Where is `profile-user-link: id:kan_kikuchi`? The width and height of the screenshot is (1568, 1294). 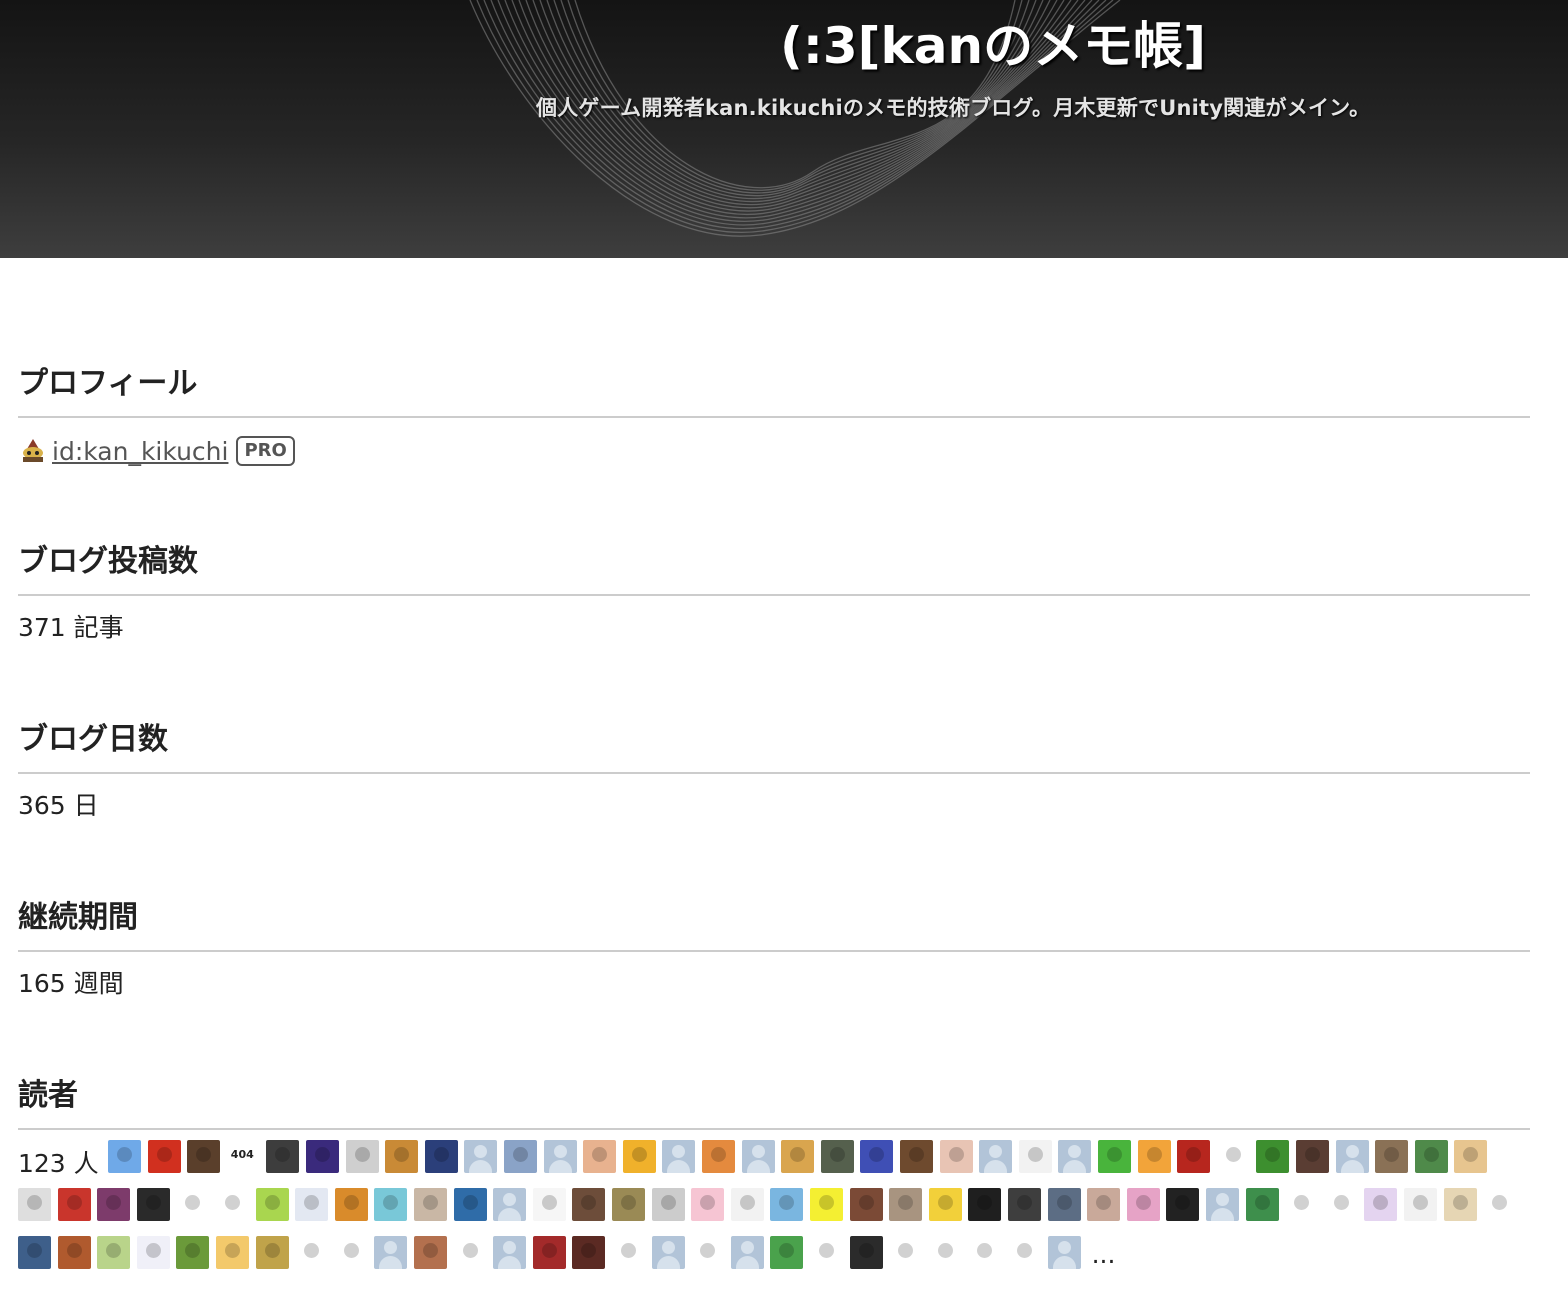 profile-user-link: id:kan_kikuchi is located at coordinates (140, 451).